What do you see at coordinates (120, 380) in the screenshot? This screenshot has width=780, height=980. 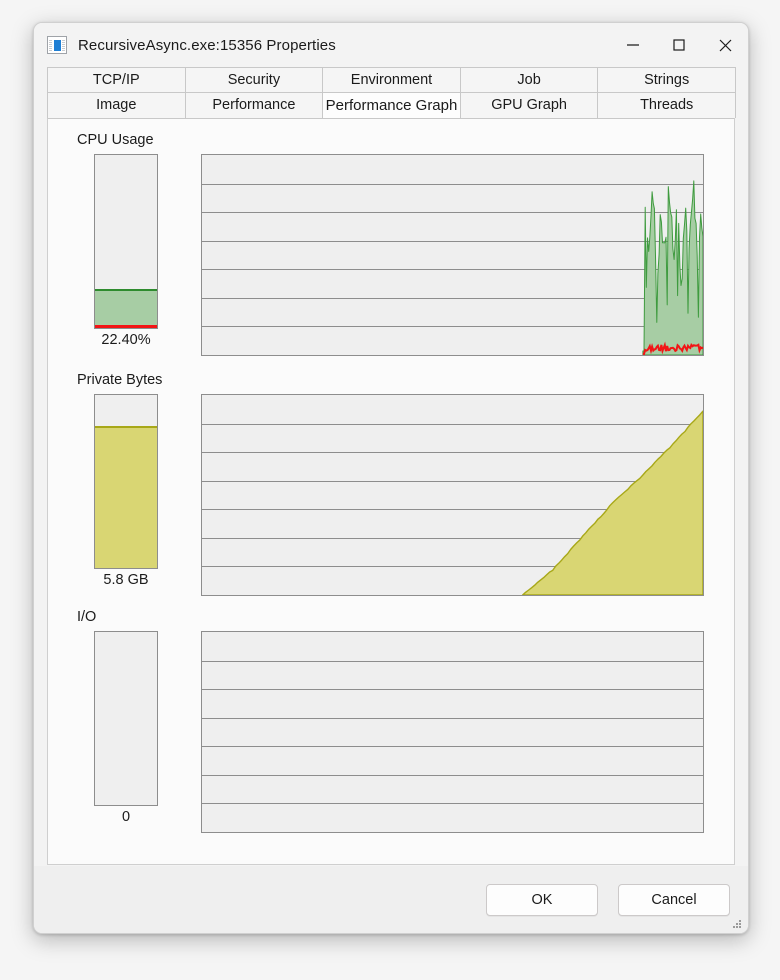 I see `private-bytes-title: Private Bytes` at bounding box center [120, 380].